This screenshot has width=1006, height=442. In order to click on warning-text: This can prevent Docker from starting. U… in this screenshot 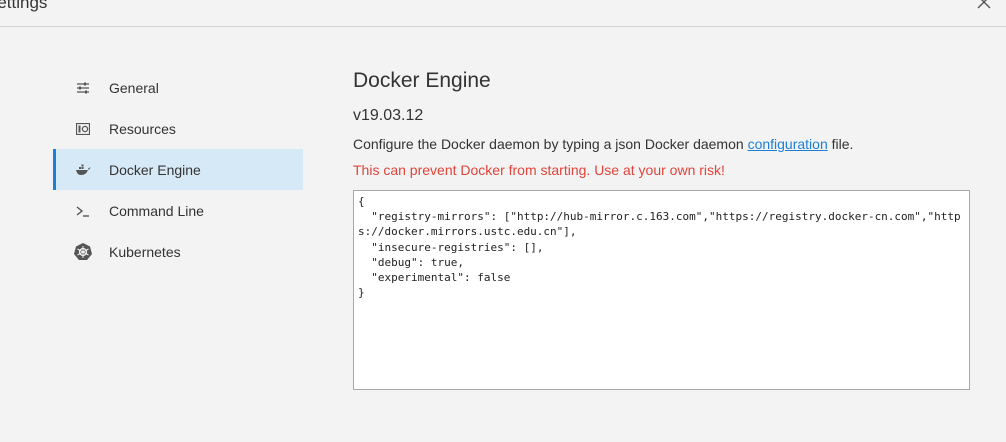, I will do `click(539, 170)`.